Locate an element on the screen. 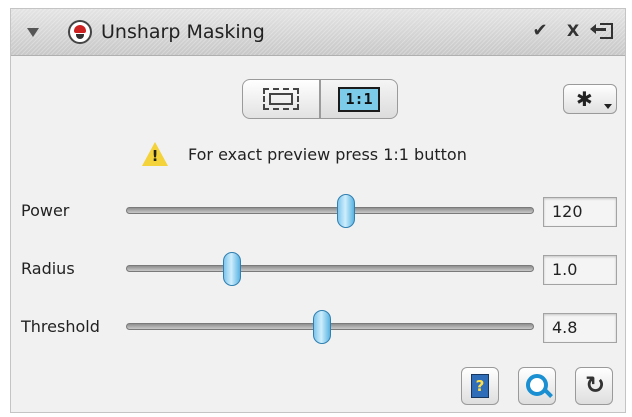 The height and width of the screenshot is (417, 632). collapse-triangle-icon is located at coordinates (33, 32).